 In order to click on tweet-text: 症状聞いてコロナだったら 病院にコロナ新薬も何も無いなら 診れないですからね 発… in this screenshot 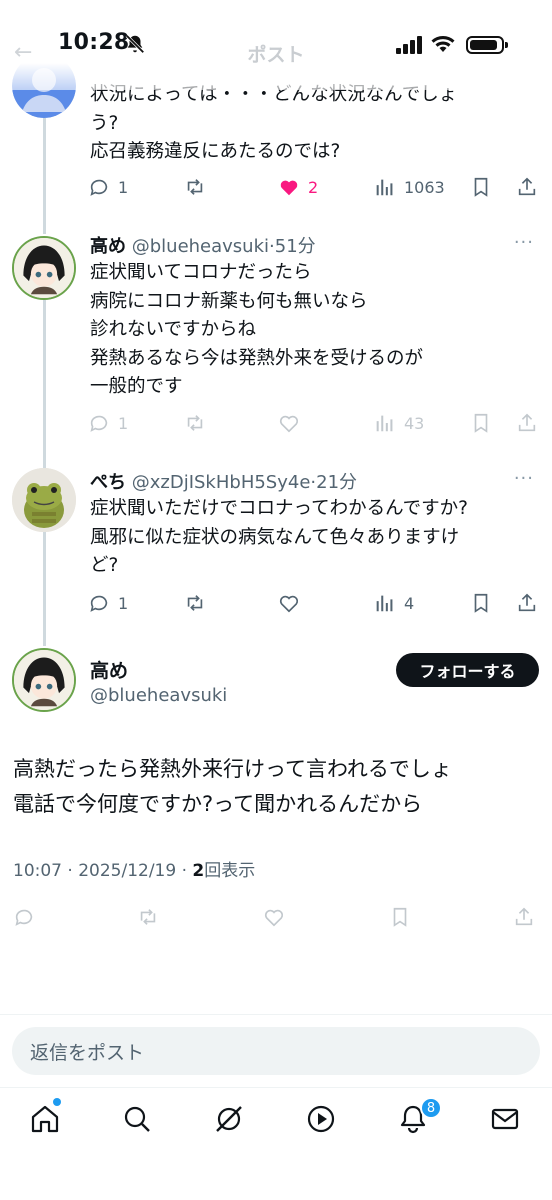, I will do `click(257, 329)`.